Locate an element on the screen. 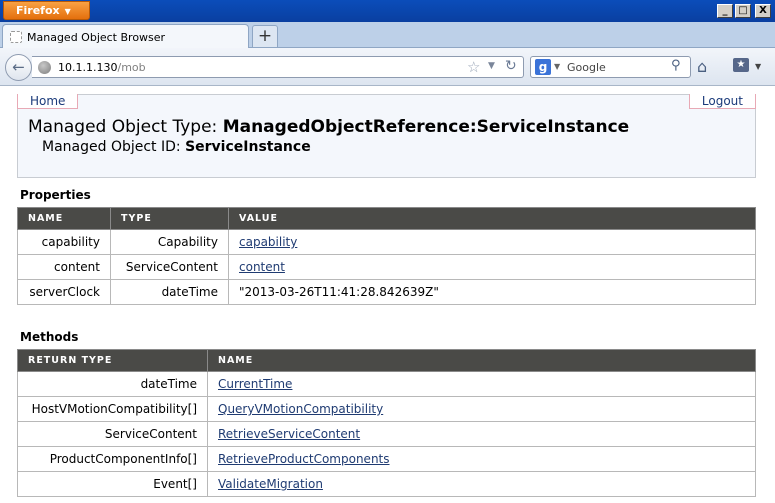 The image size is (775, 503). tab-strip: Managed Object Browser + is located at coordinates (387, 35).